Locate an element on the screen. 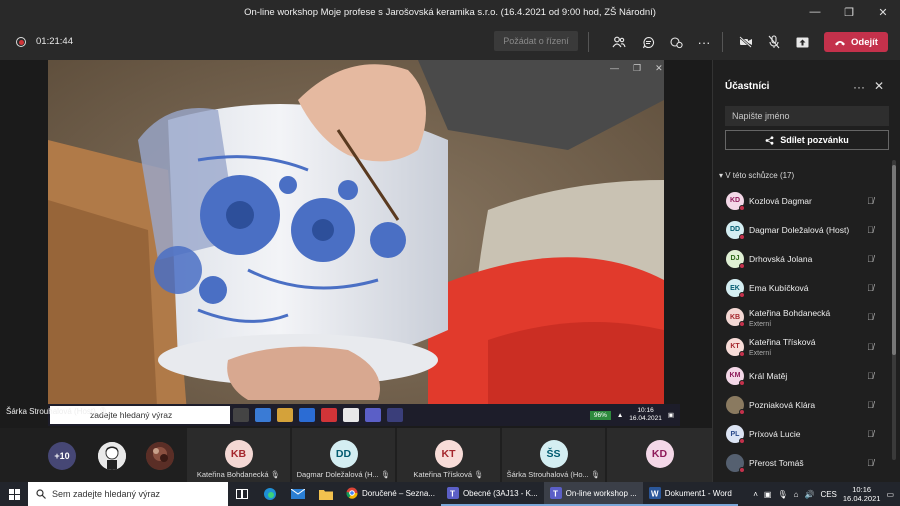  share-screen-icon is located at coordinates (802, 42).